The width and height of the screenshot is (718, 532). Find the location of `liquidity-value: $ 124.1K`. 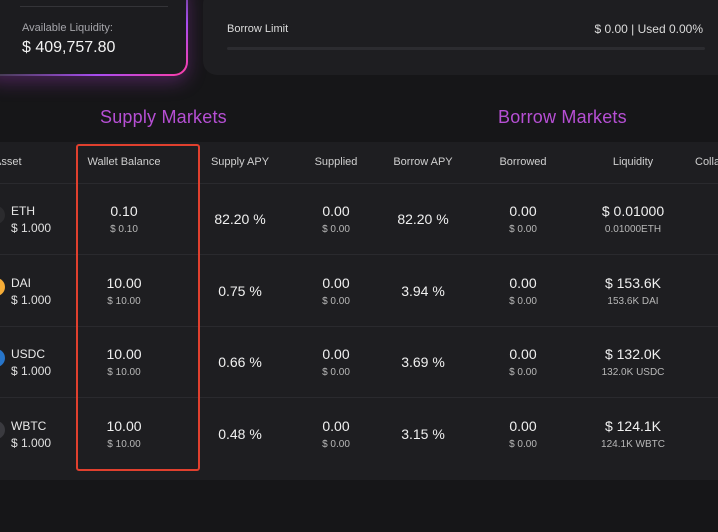

liquidity-value: $ 124.1K is located at coordinates (633, 426).